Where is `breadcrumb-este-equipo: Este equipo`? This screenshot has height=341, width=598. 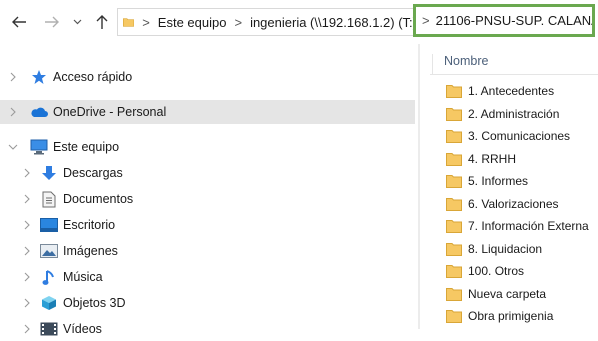
breadcrumb-este-equipo: Este equipo is located at coordinates (192, 22).